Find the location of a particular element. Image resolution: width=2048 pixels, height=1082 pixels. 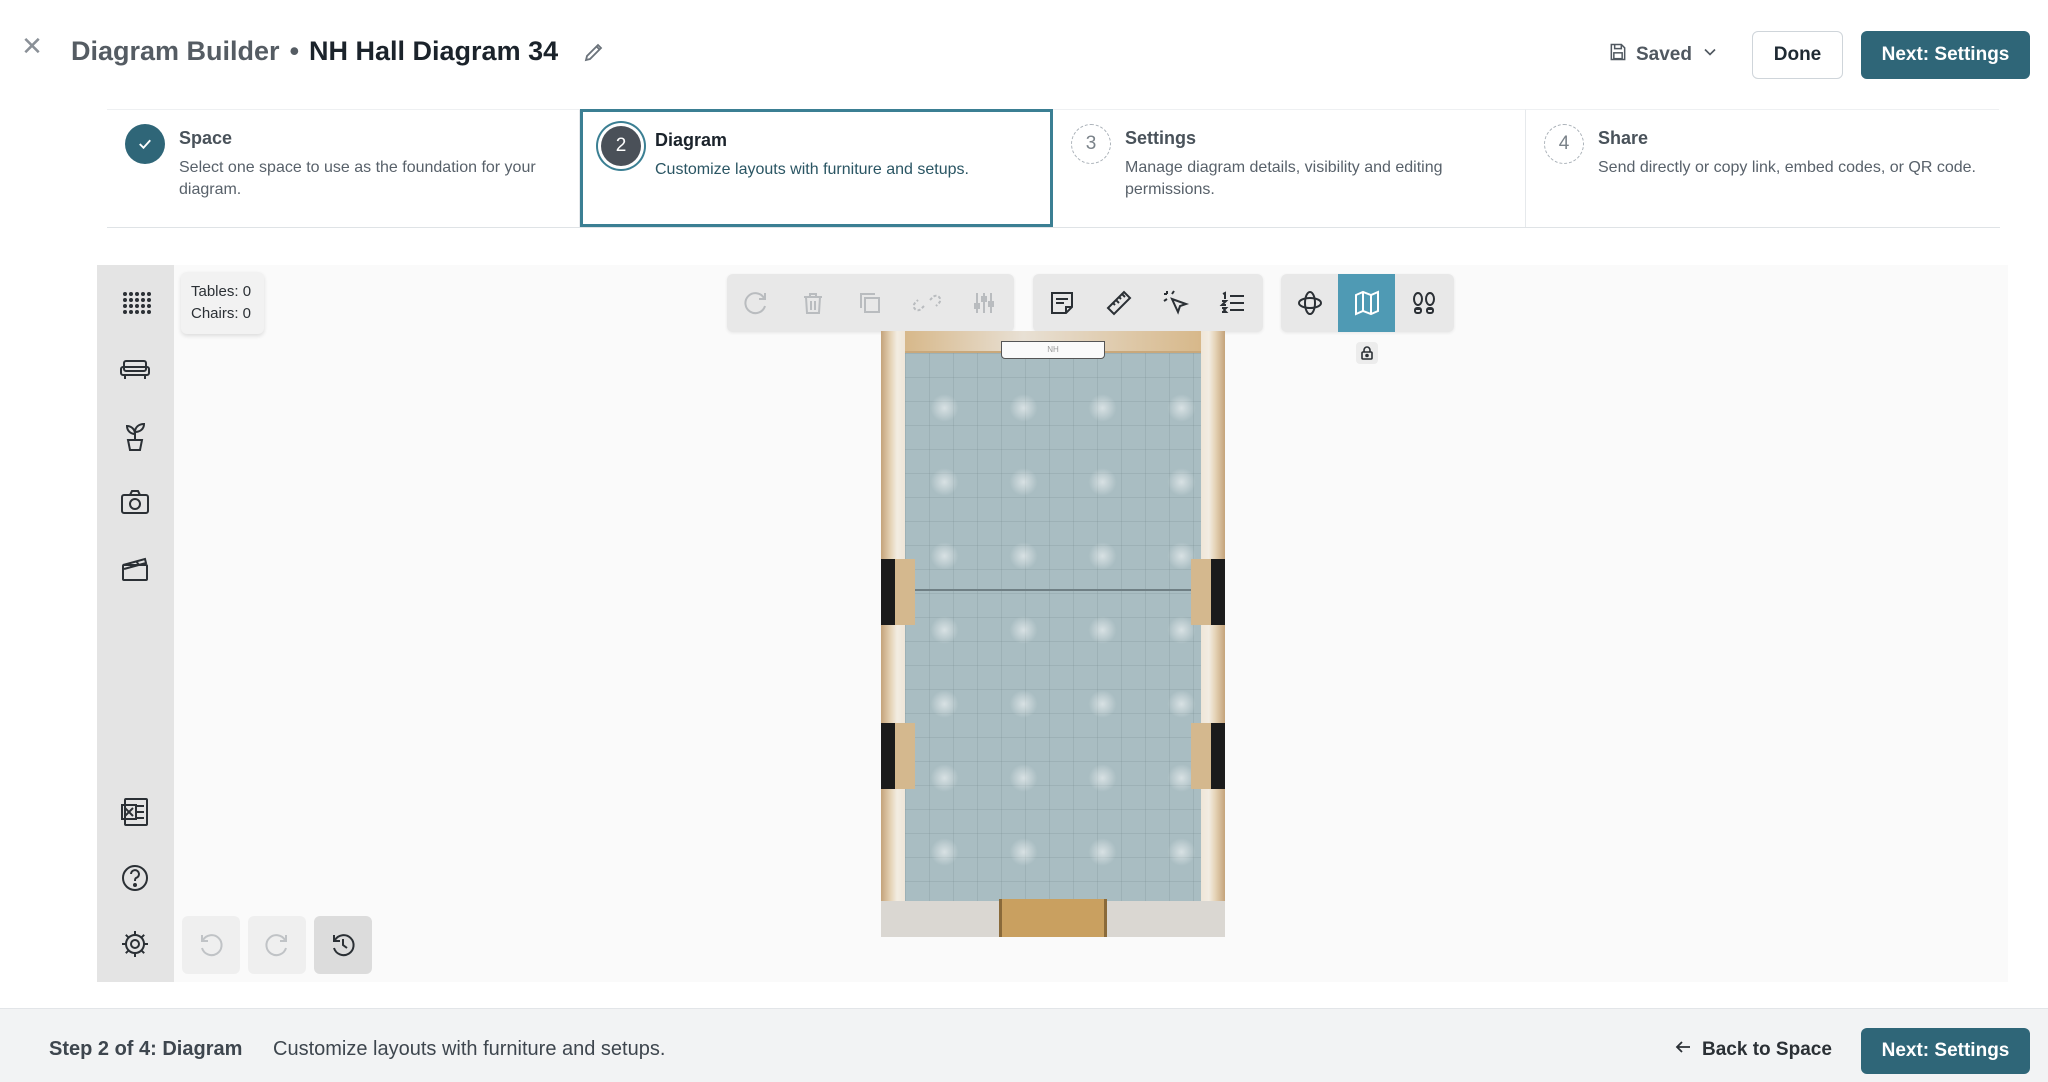

clapperboard-icon is located at coordinates (135, 568).